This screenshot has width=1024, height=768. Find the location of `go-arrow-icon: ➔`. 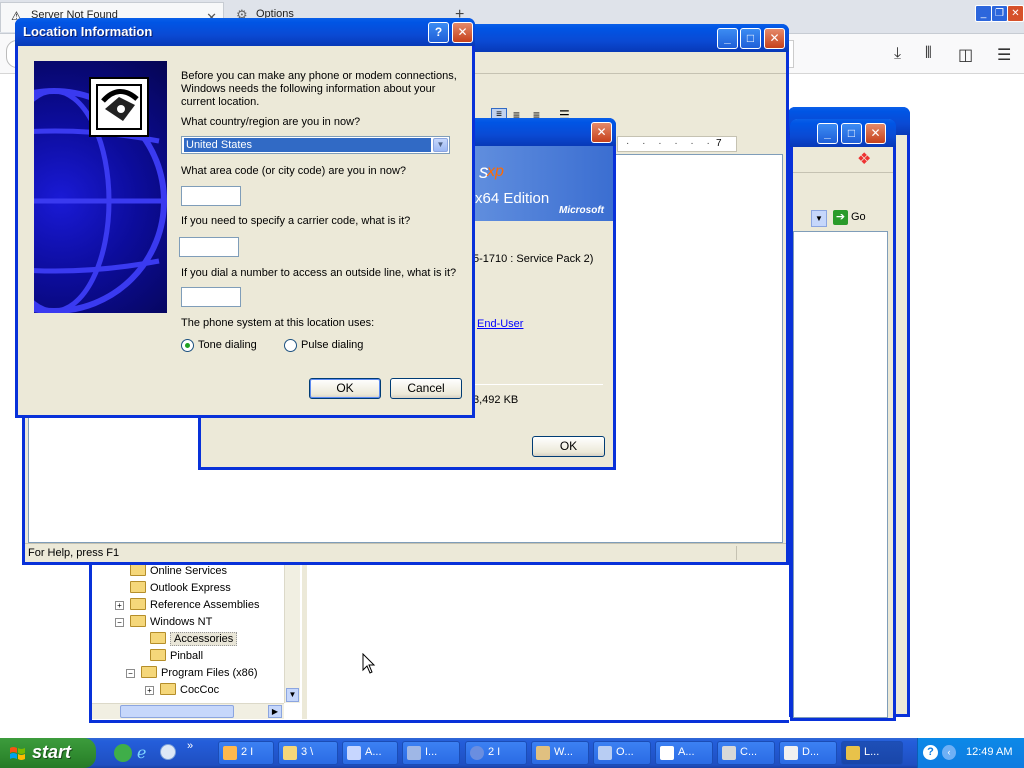

go-arrow-icon: ➔ is located at coordinates (840, 217).